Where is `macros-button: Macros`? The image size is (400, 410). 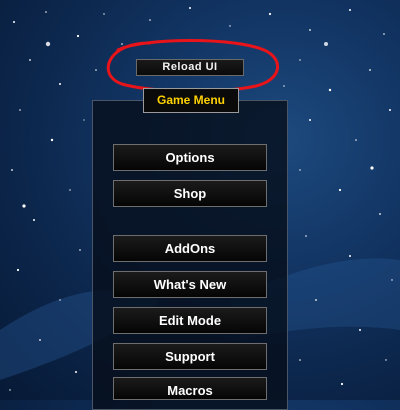 macros-button: Macros is located at coordinates (190, 388).